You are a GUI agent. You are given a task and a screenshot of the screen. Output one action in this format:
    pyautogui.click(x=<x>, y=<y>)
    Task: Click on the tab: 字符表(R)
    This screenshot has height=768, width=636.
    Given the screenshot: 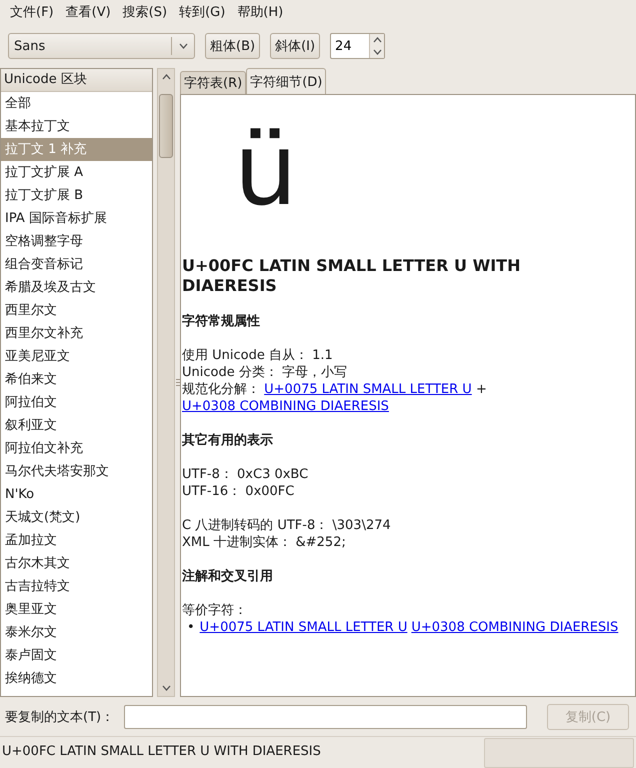 What is the action you would take?
    pyautogui.click(x=213, y=82)
    